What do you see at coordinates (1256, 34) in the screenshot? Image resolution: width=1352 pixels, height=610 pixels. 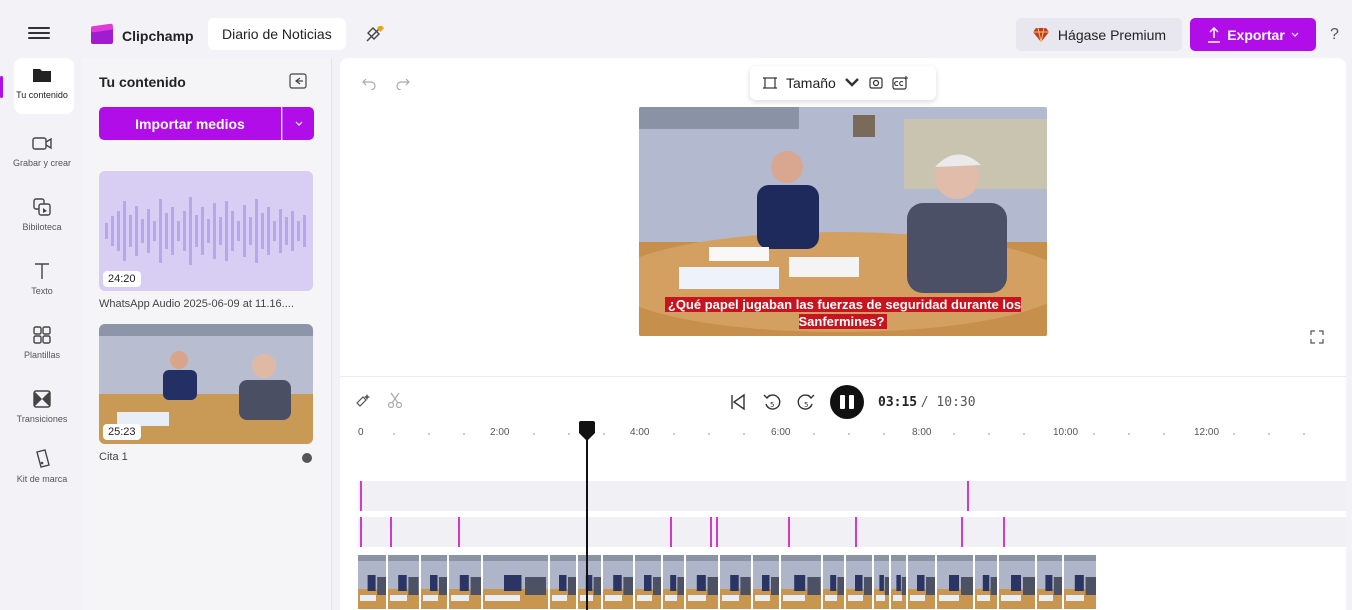 I see `export-label: Exportar` at bounding box center [1256, 34].